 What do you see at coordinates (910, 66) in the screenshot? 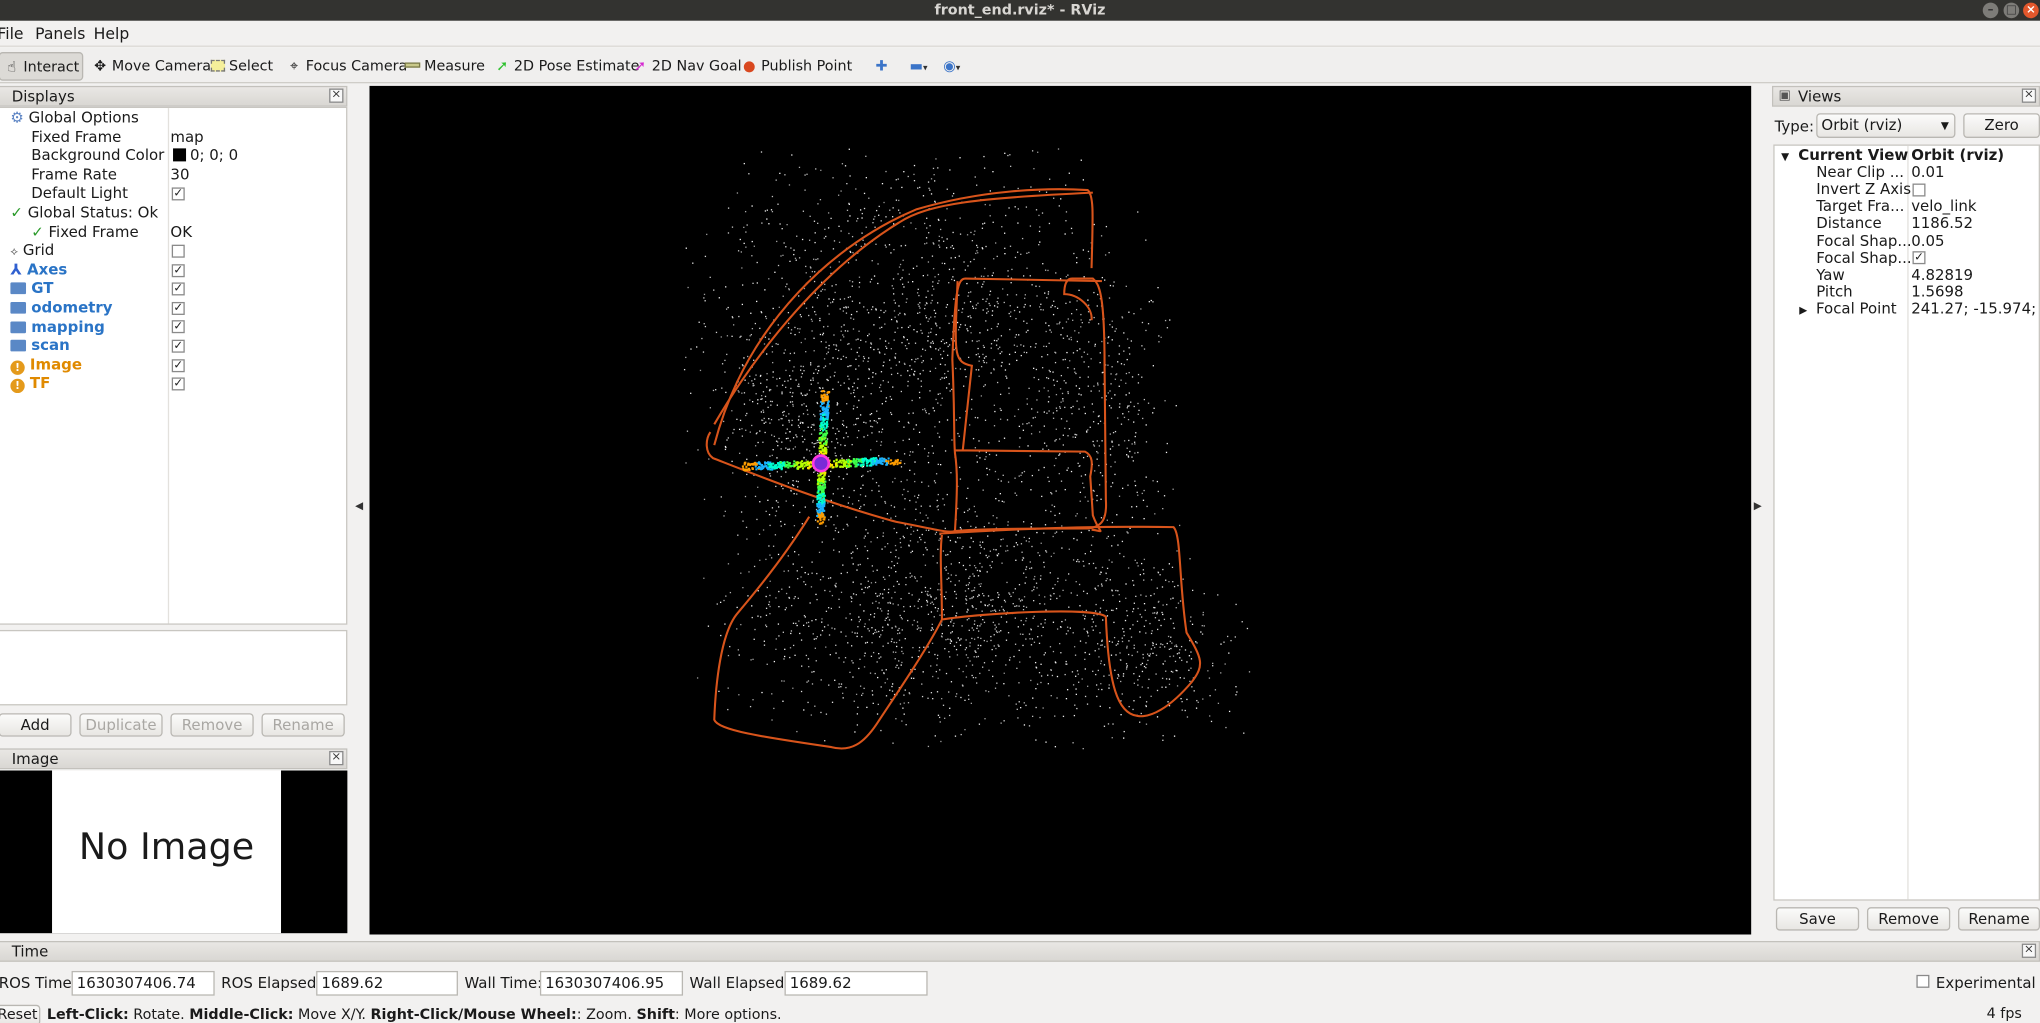
I see `remove-tool-icon: ▬▾` at bounding box center [910, 66].